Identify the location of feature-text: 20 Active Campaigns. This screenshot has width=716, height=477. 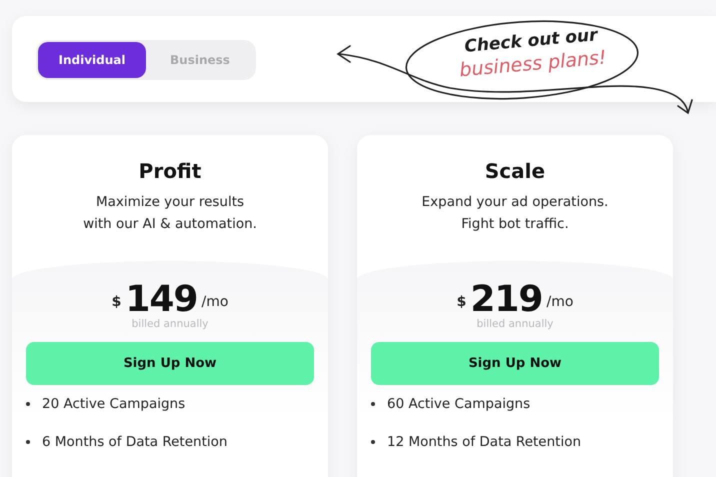
(114, 404).